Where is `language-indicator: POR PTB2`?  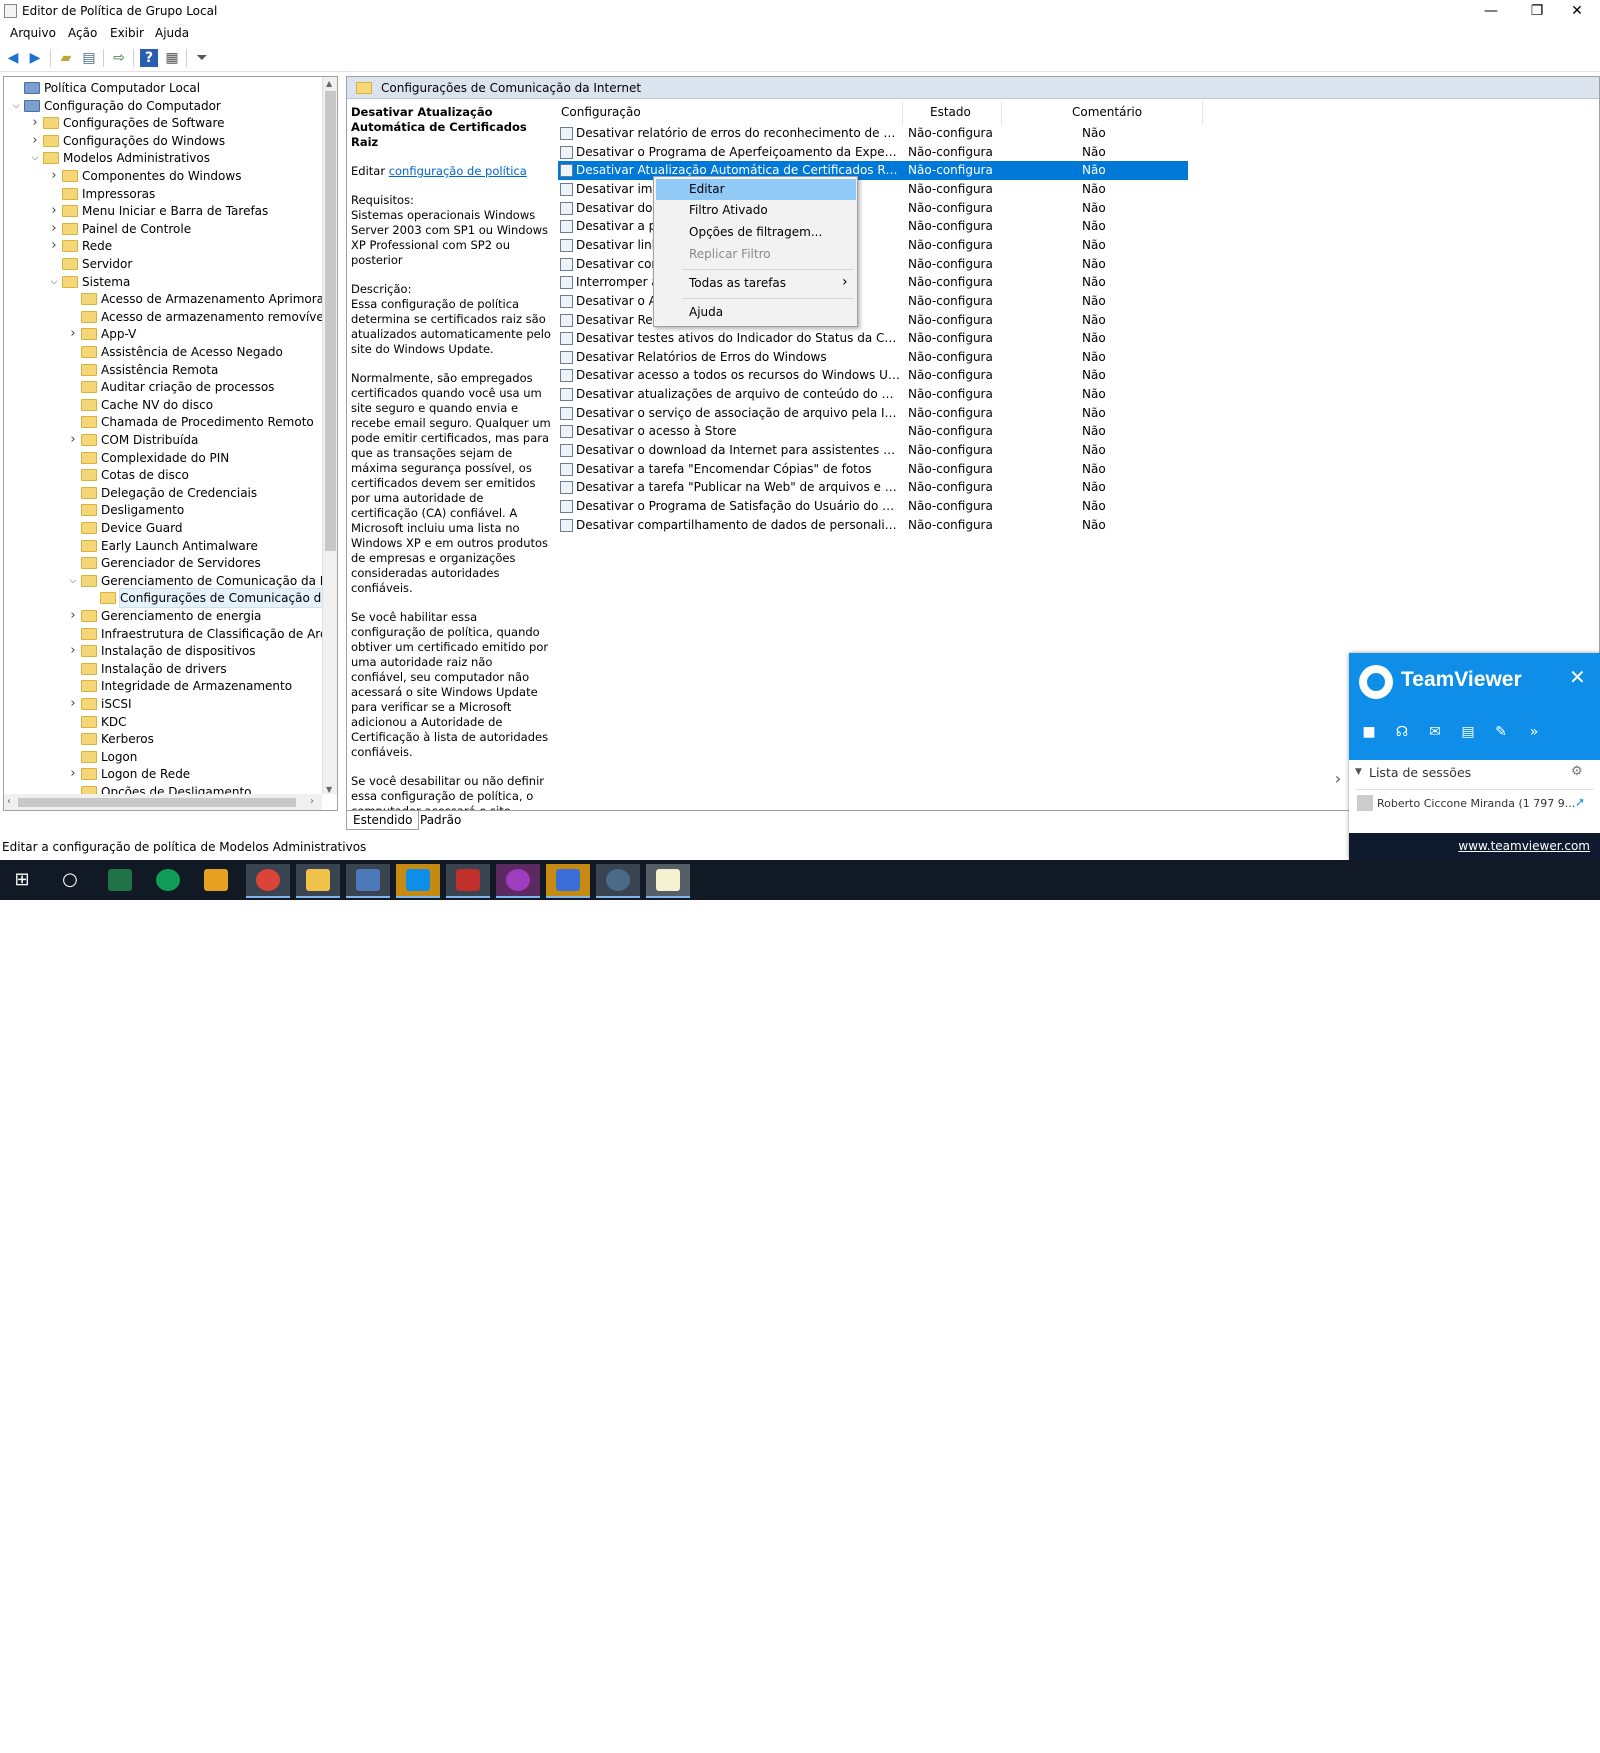
language-indicator: POR PTB2 is located at coordinates (1487, 1738).